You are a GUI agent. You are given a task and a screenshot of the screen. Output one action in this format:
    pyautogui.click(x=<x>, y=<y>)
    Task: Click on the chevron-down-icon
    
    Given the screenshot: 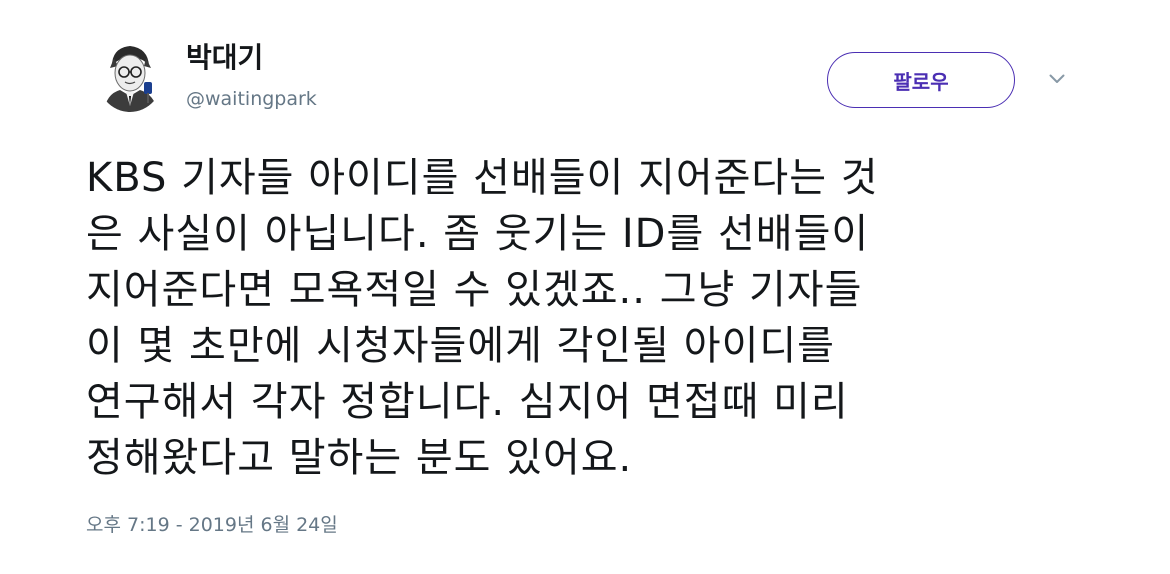 What is the action you would take?
    pyautogui.click(x=1057, y=78)
    